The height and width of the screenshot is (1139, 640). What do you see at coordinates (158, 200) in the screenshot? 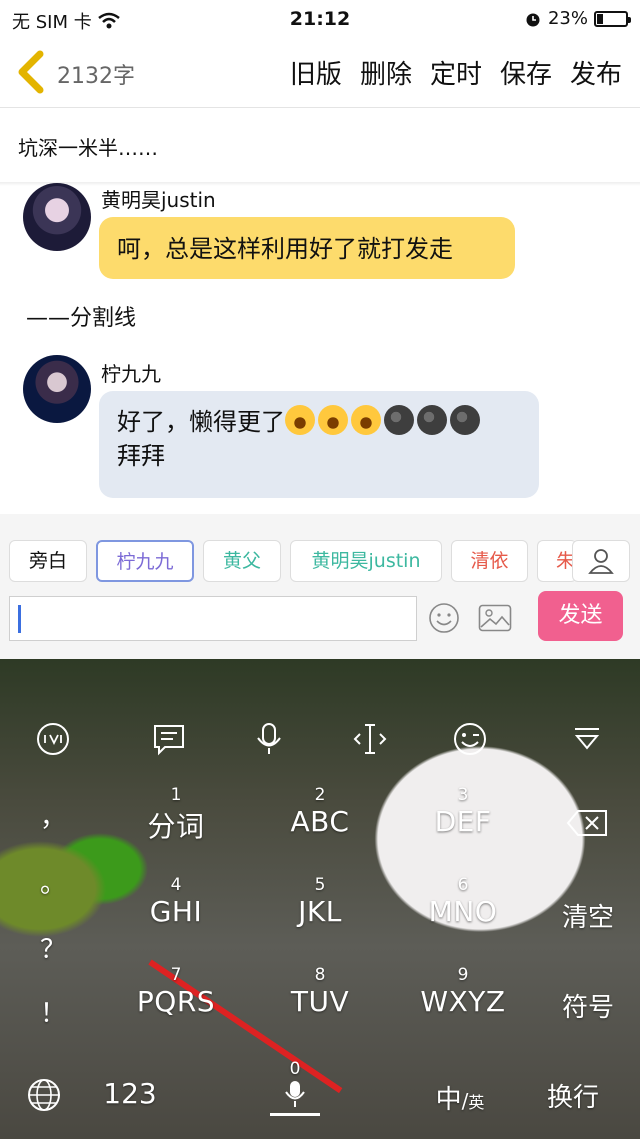
I see `sender-name: 黄明昊justin` at bounding box center [158, 200].